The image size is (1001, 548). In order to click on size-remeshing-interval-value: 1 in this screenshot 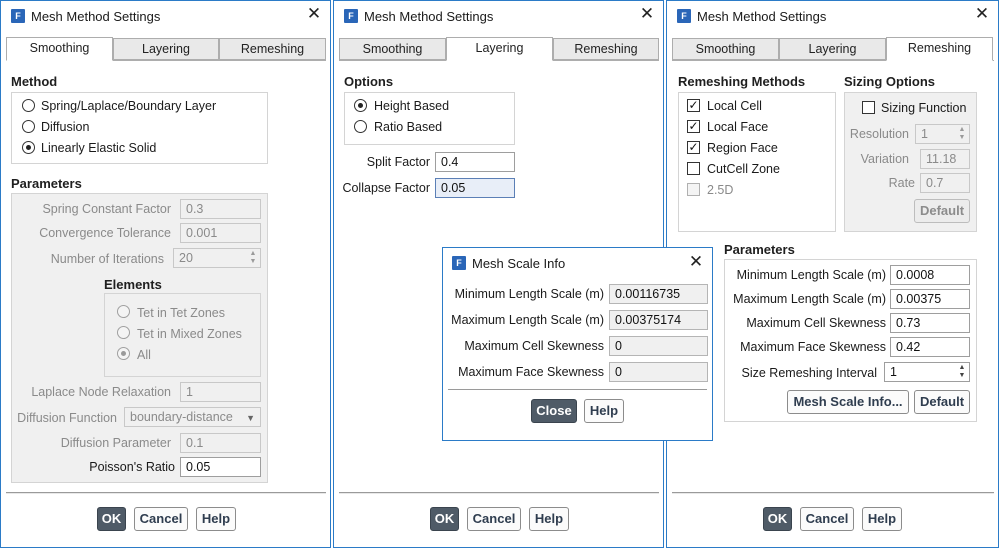, I will do `click(893, 372)`.